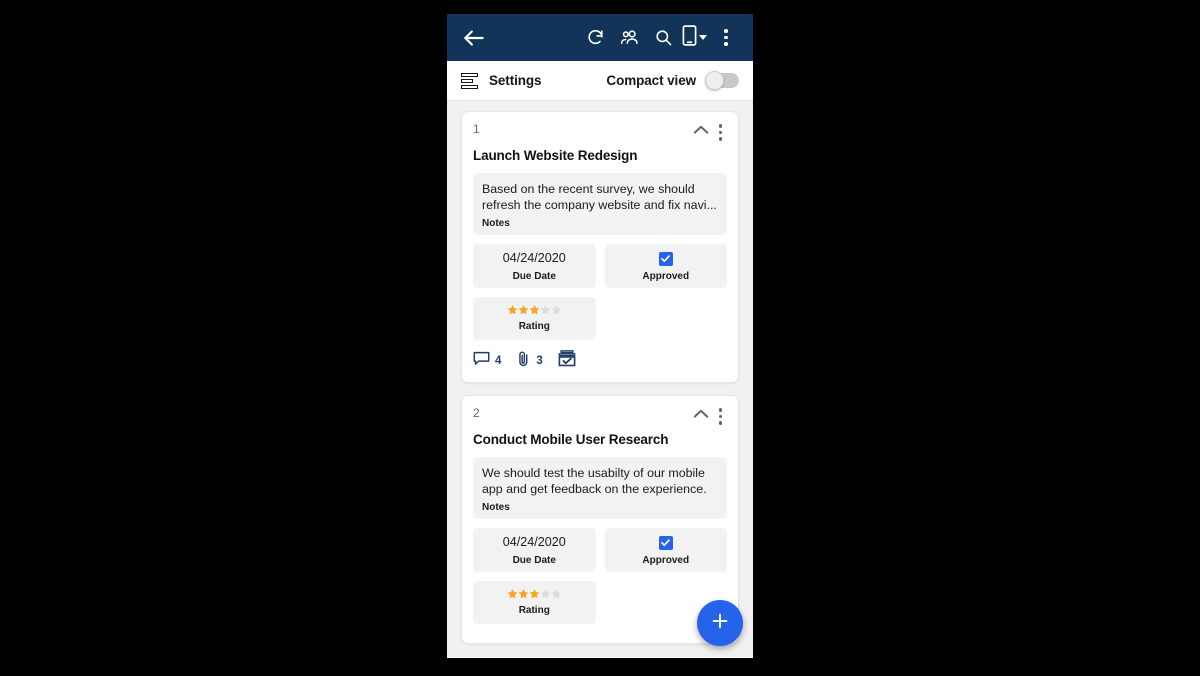 The height and width of the screenshot is (676, 1200). I want to click on comment-icon, so click(481, 361).